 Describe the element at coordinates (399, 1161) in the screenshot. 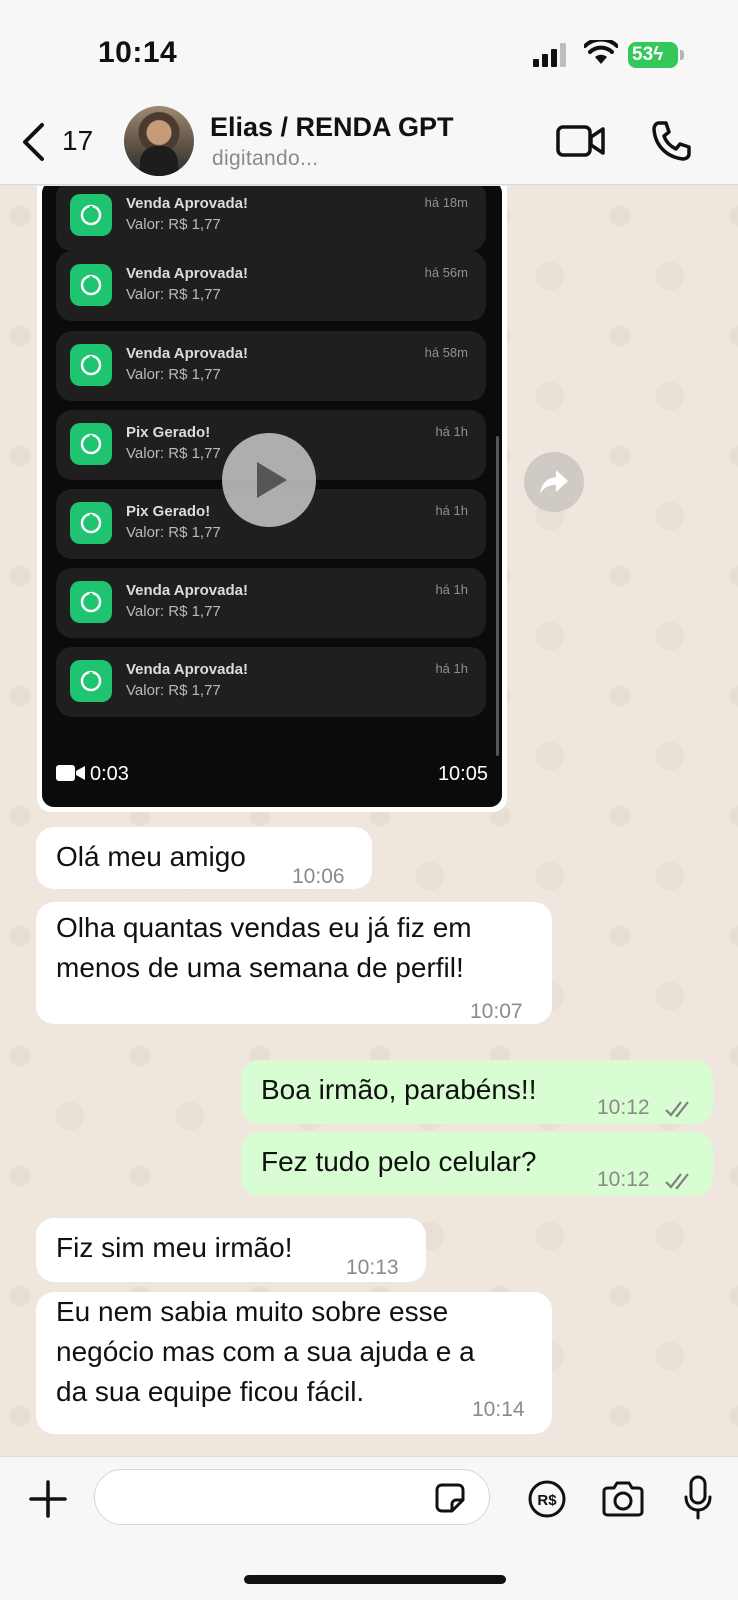

I see `message-text: Fez tudo pelo celular?` at that location.